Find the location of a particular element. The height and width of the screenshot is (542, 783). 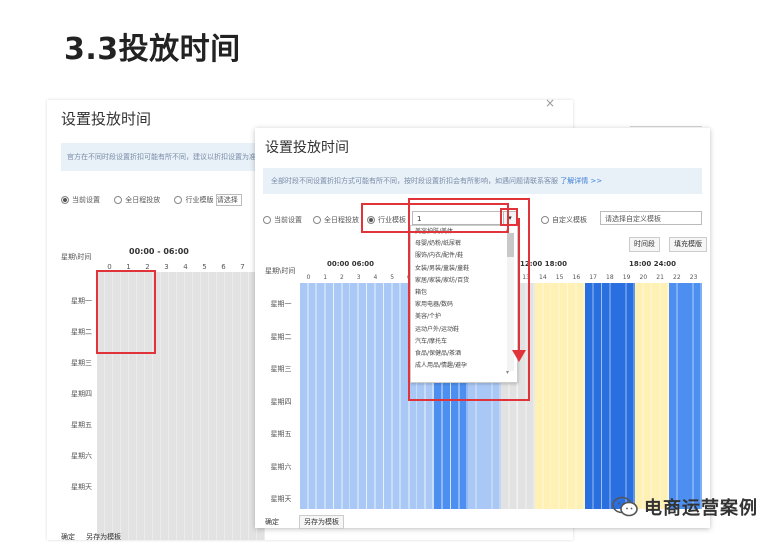

watermark-text: 电商运营案例 is located at coordinates (701, 508).